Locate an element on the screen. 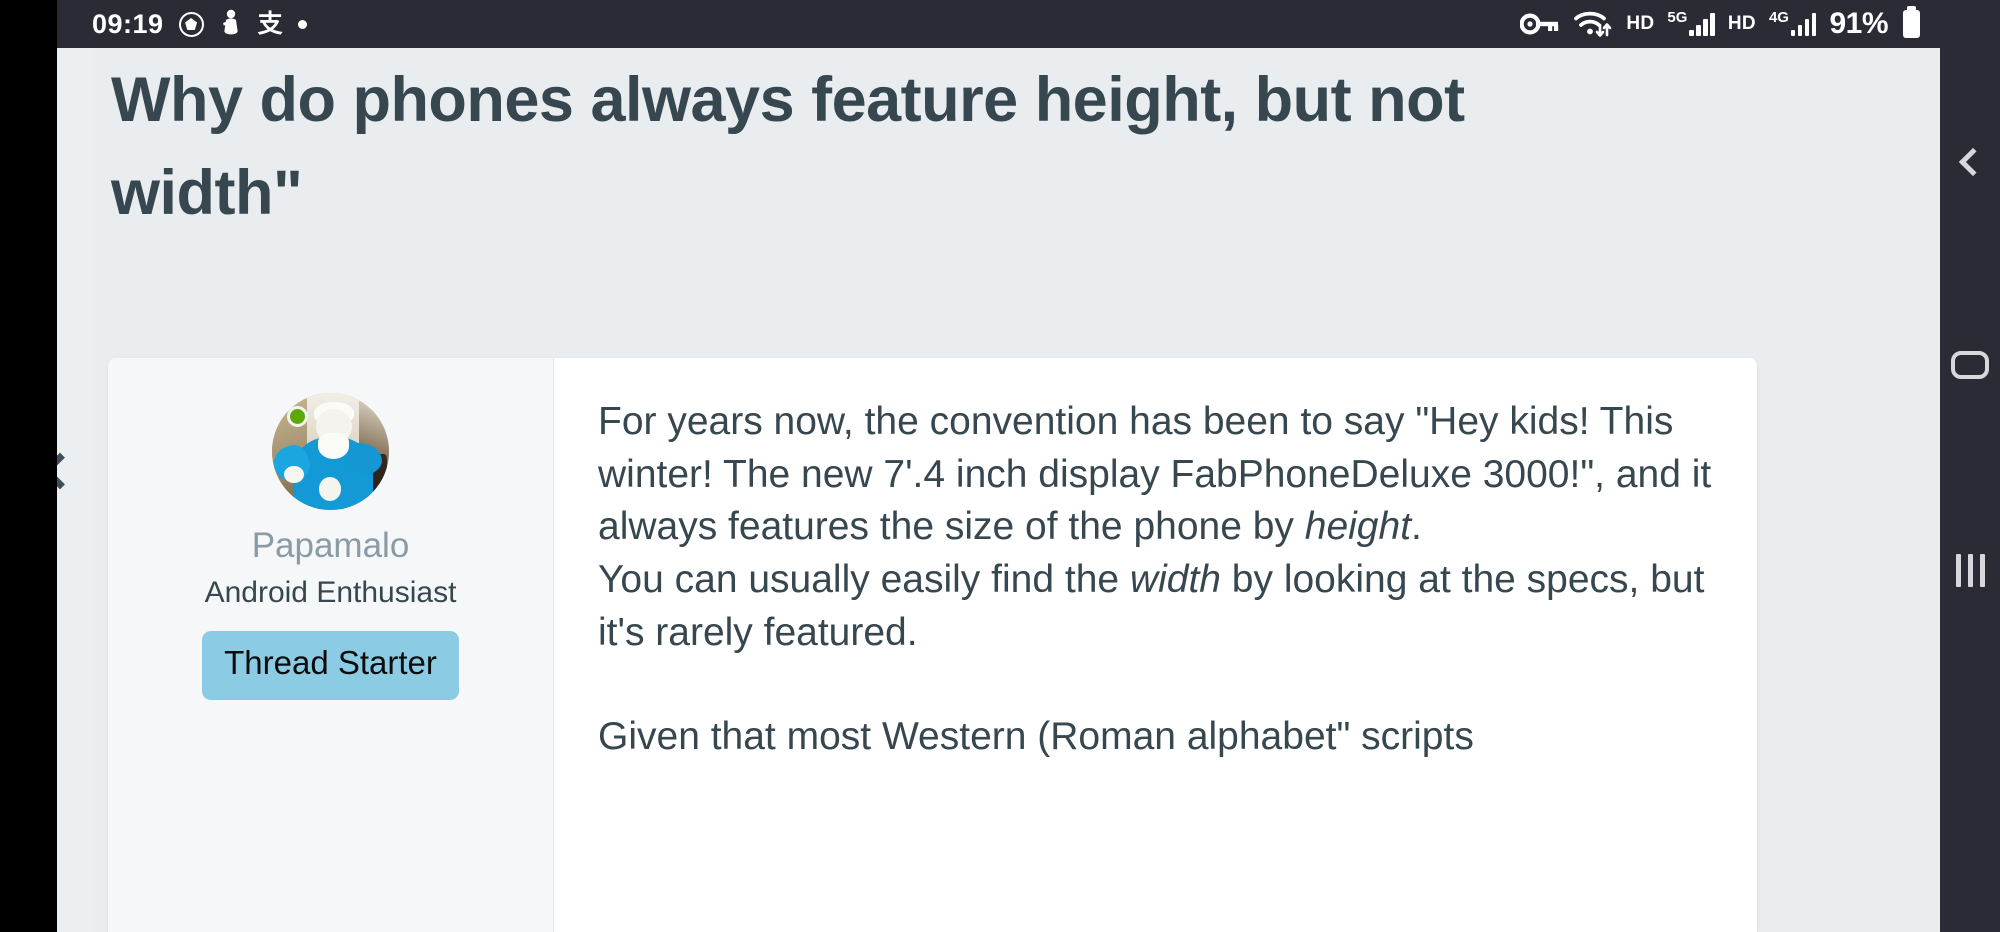  status-bar-left: 09:19 支 is located at coordinates (199, 24).